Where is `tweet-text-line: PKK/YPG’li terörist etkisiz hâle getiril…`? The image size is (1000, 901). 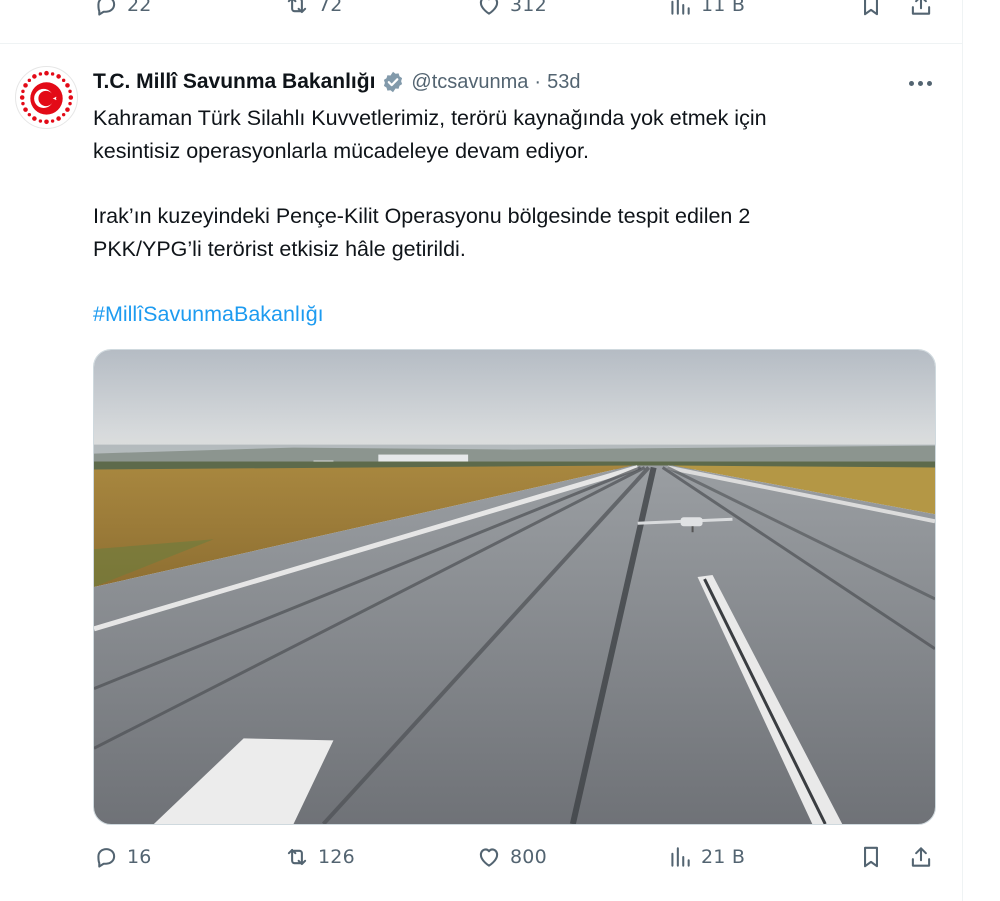 tweet-text-line: PKK/YPG’li terörist etkisiz hâle getiril… is located at coordinates (279, 249).